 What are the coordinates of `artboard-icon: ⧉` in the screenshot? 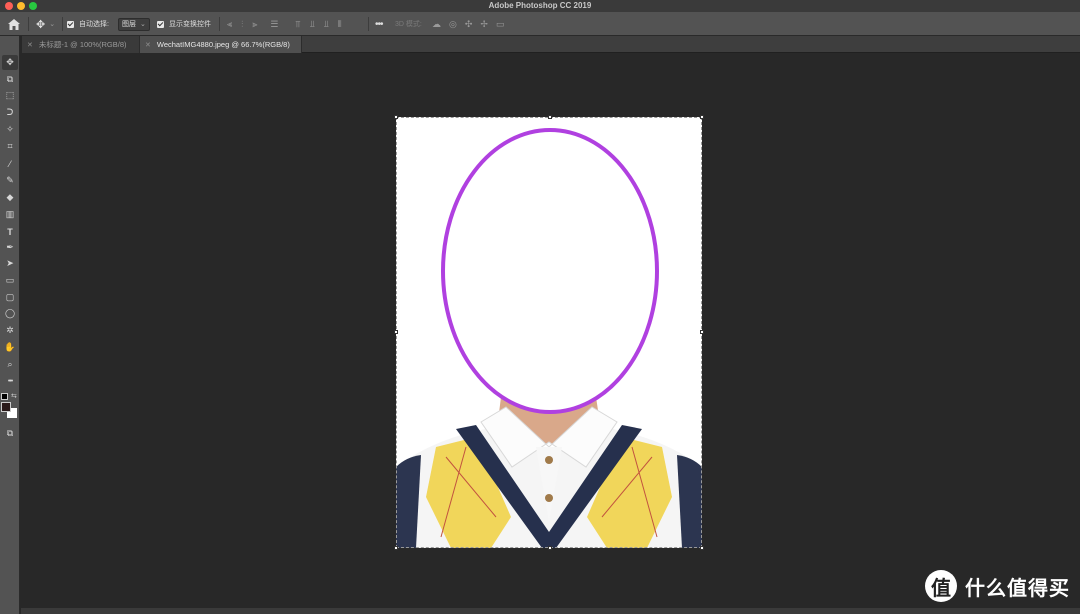 It's located at (10, 79).